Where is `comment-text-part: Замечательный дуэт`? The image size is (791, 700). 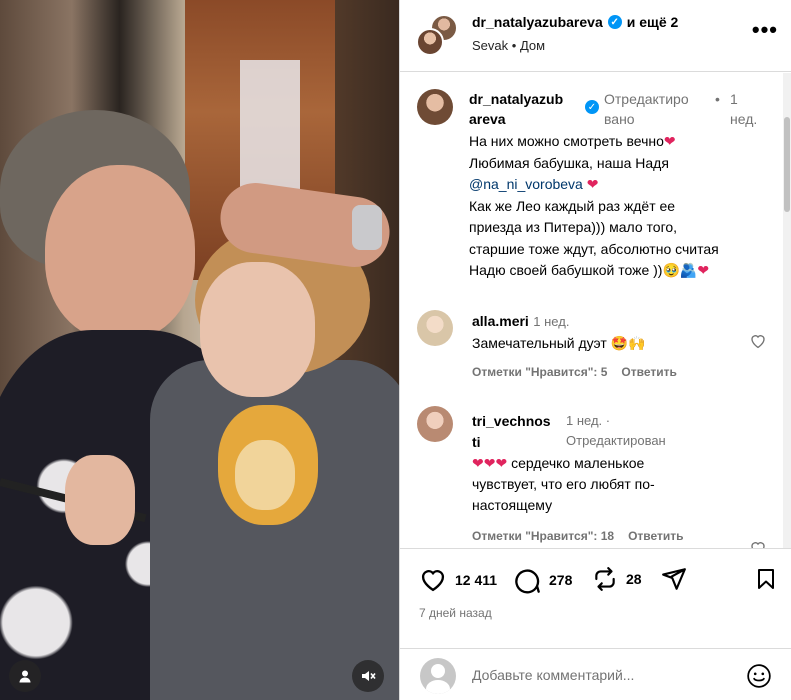 comment-text-part: Замечательный дуэт is located at coordinates (539, 343).